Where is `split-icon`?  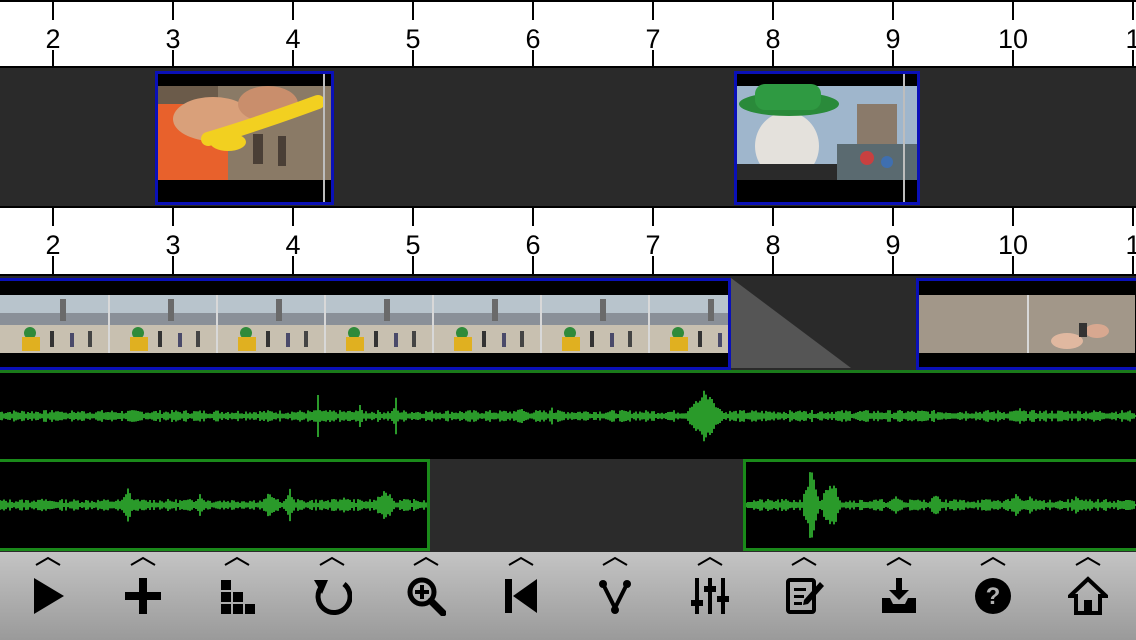
split-icon is located at coordinates (615, 597).